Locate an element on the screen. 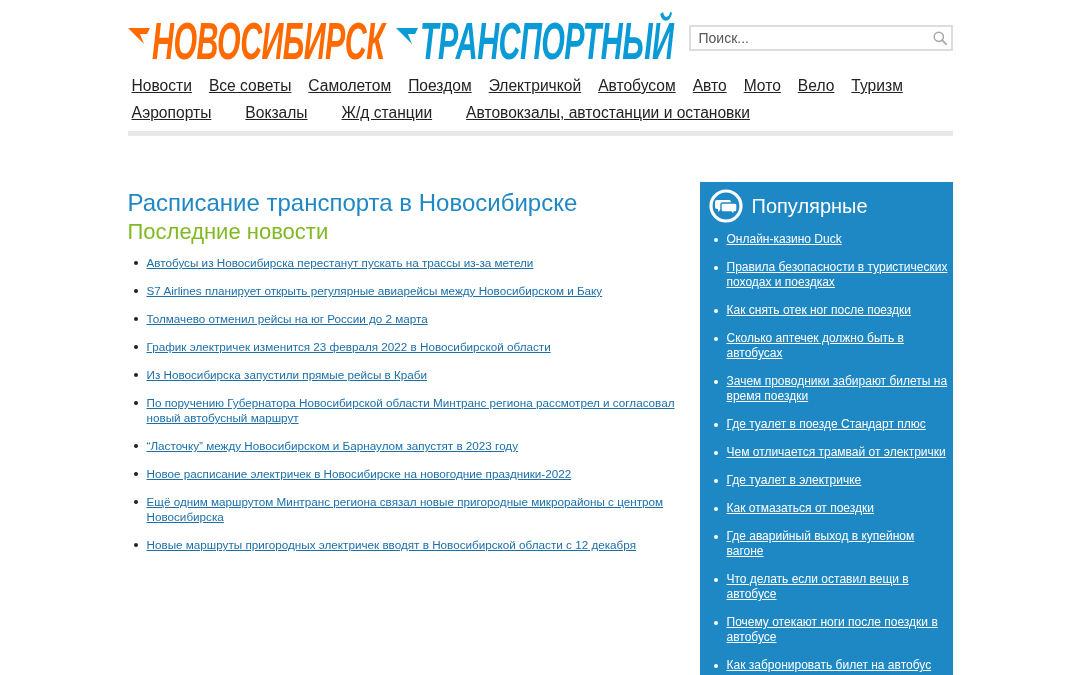  nav-link: Электричкой is located at coordinates (535, 85).